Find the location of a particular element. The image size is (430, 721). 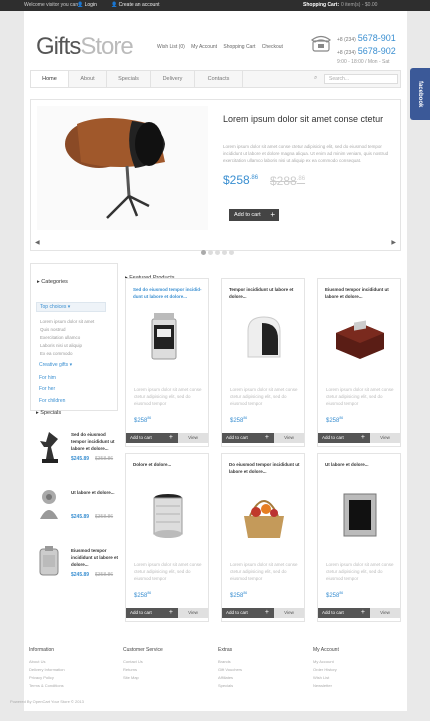

cart-items: 0 item(s) - $0.00 is located at coordinates (359, 5).